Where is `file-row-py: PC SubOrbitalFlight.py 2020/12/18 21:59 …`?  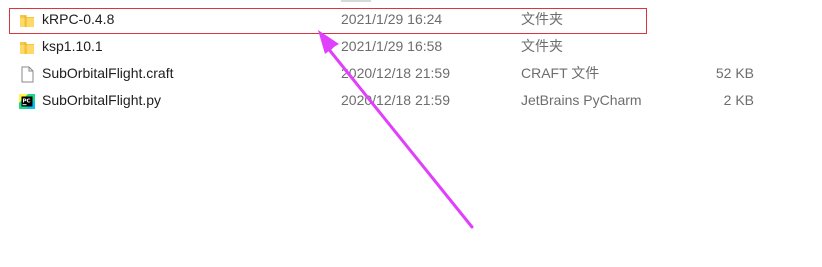 file-row-py: PC SubOrbitalFlight.py 2020/12/18 21:59 … is located at coordinates (411, 100).